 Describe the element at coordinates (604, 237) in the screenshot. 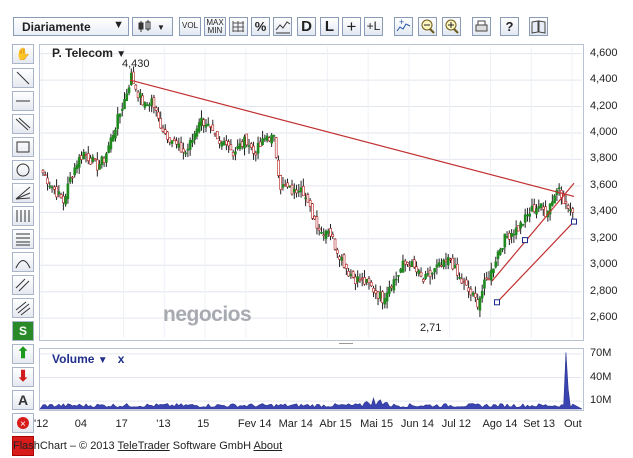

I see `y-tick-label: 3,200` at that location.